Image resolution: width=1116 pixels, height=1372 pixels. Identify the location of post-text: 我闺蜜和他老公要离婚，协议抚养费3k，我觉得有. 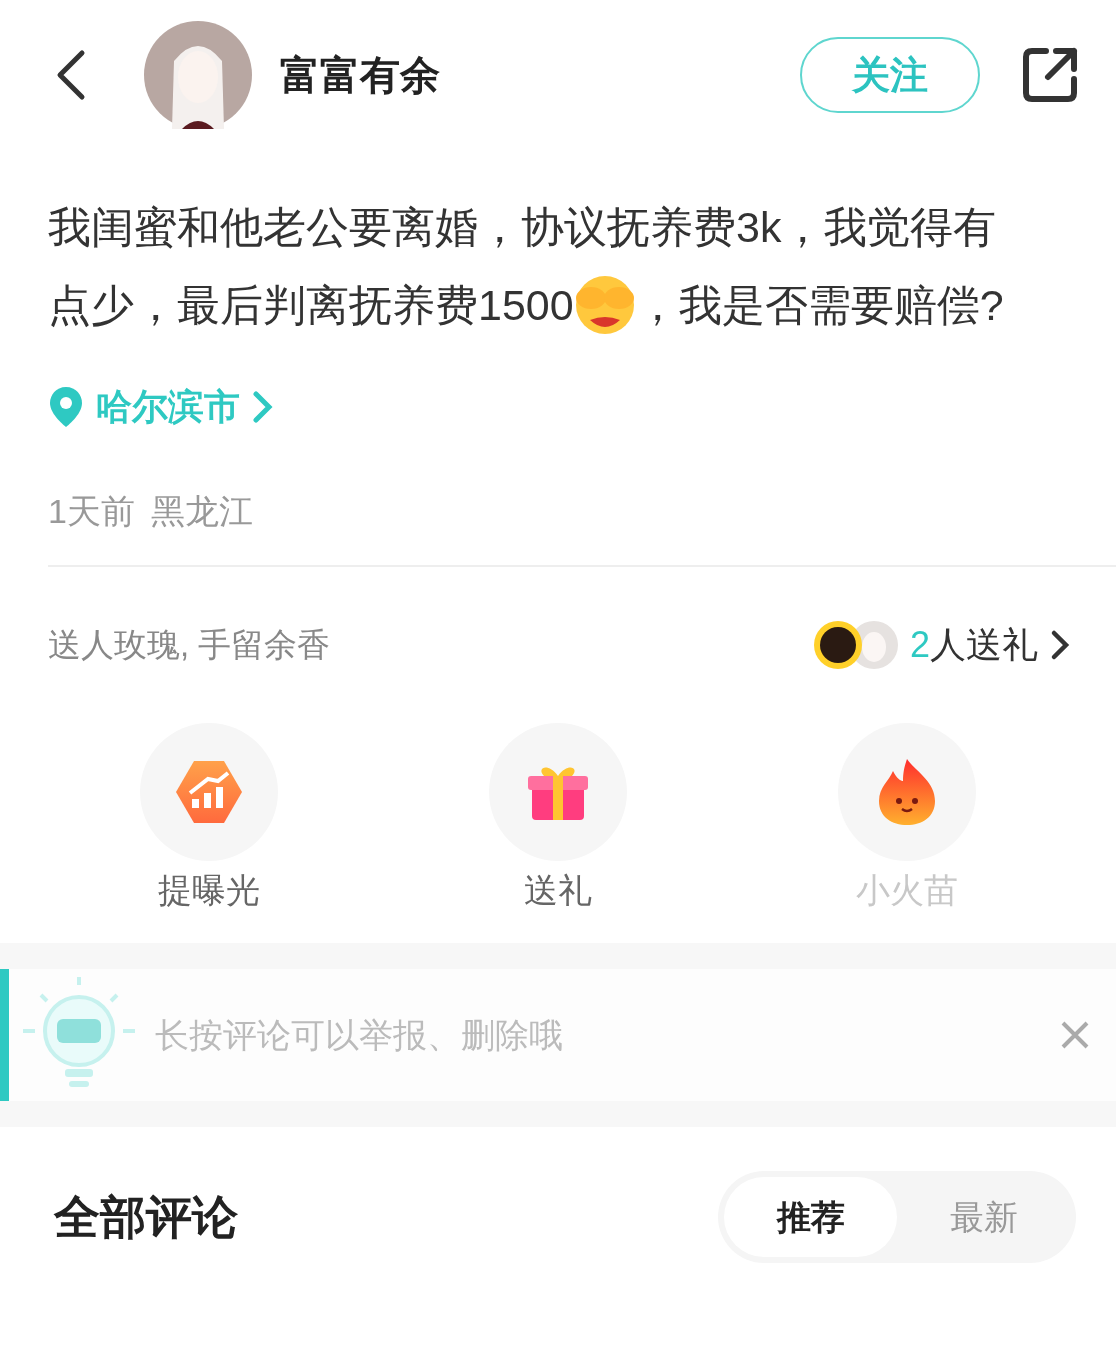
(522, 227).